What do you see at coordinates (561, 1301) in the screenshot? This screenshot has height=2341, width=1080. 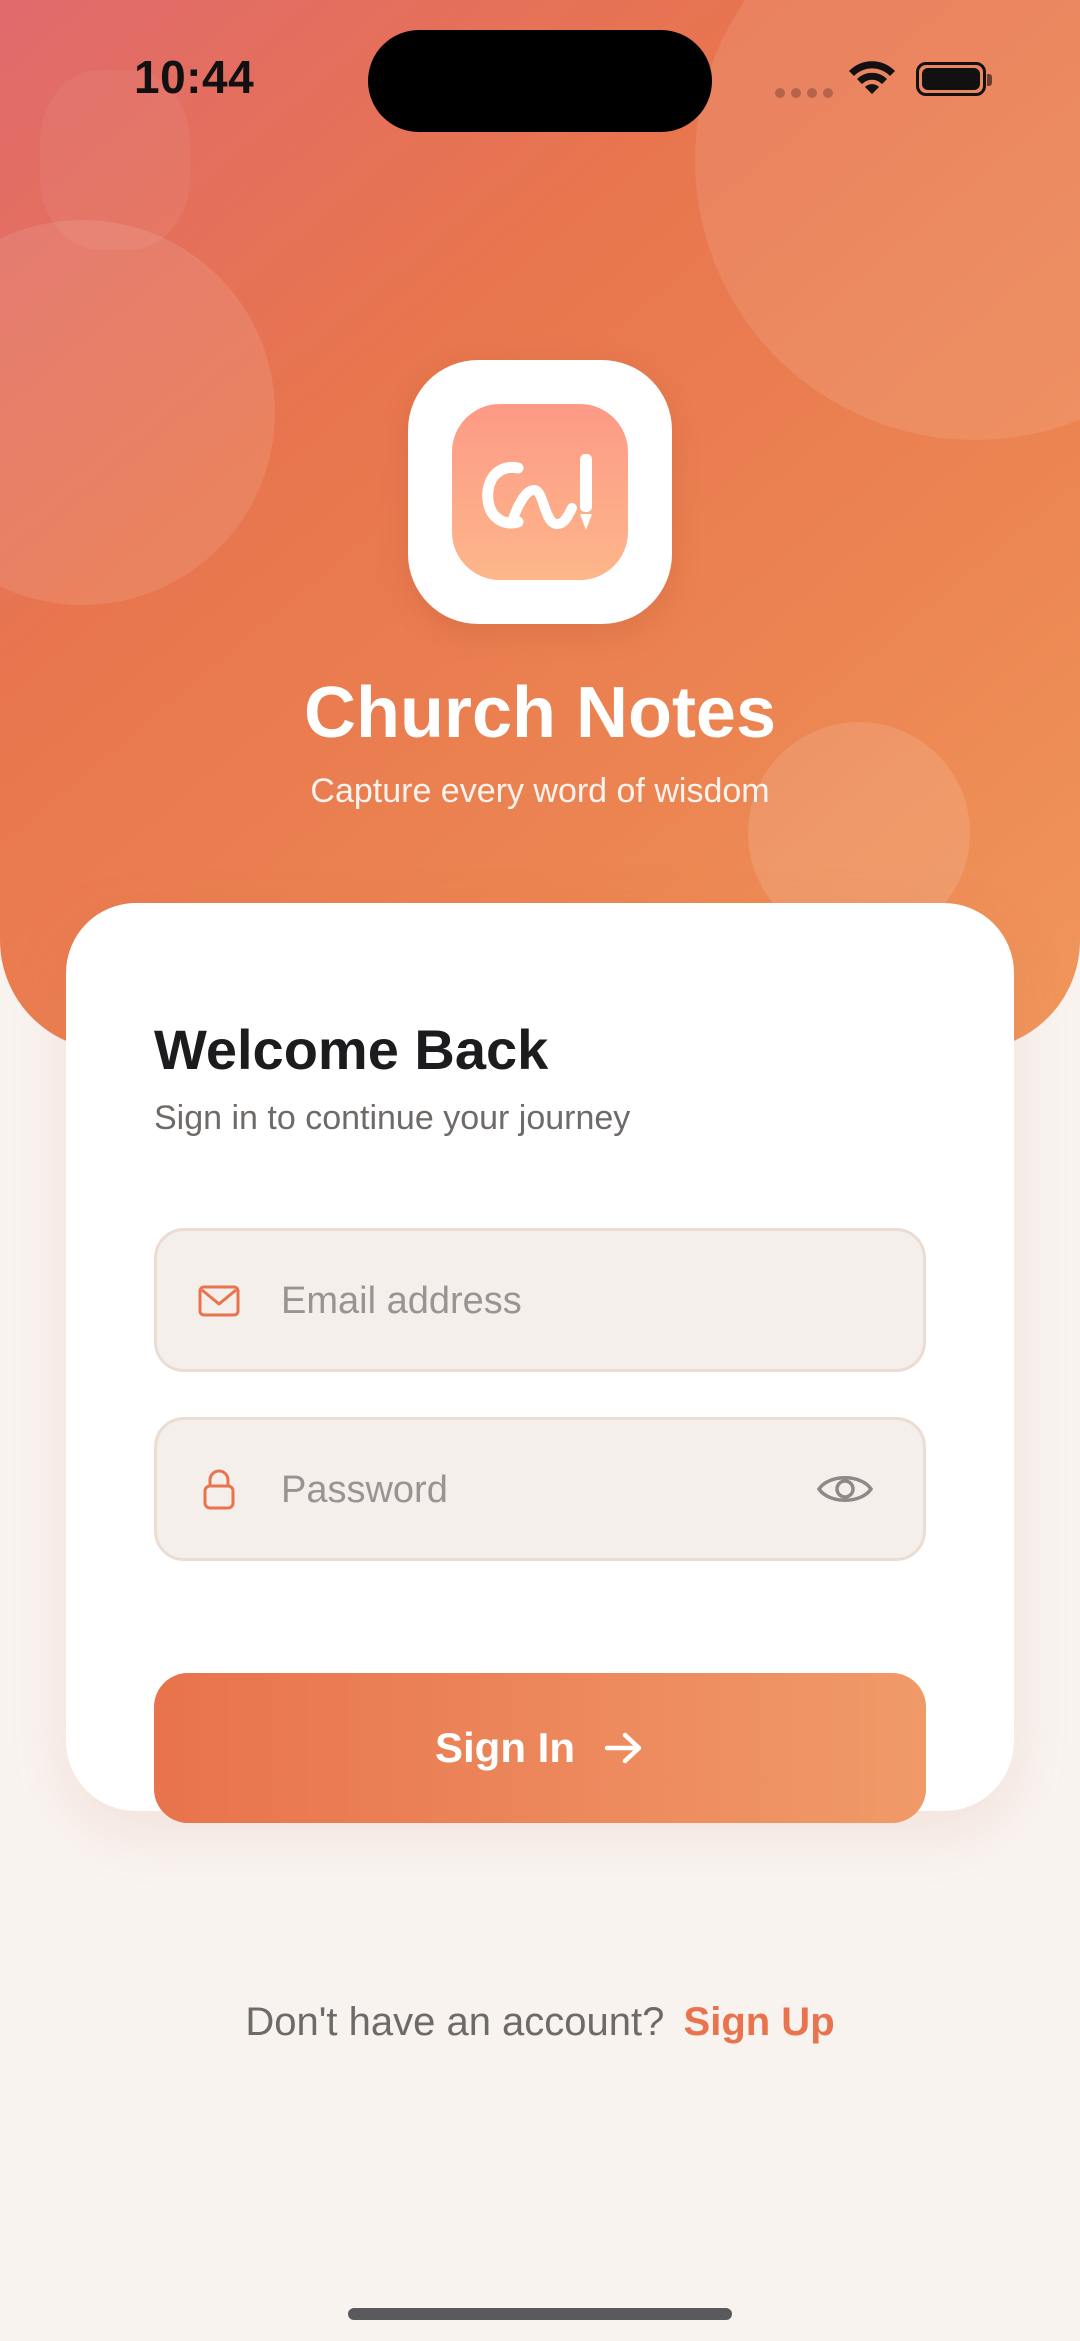 I see `email-input` at bounding box center [561, 1301].